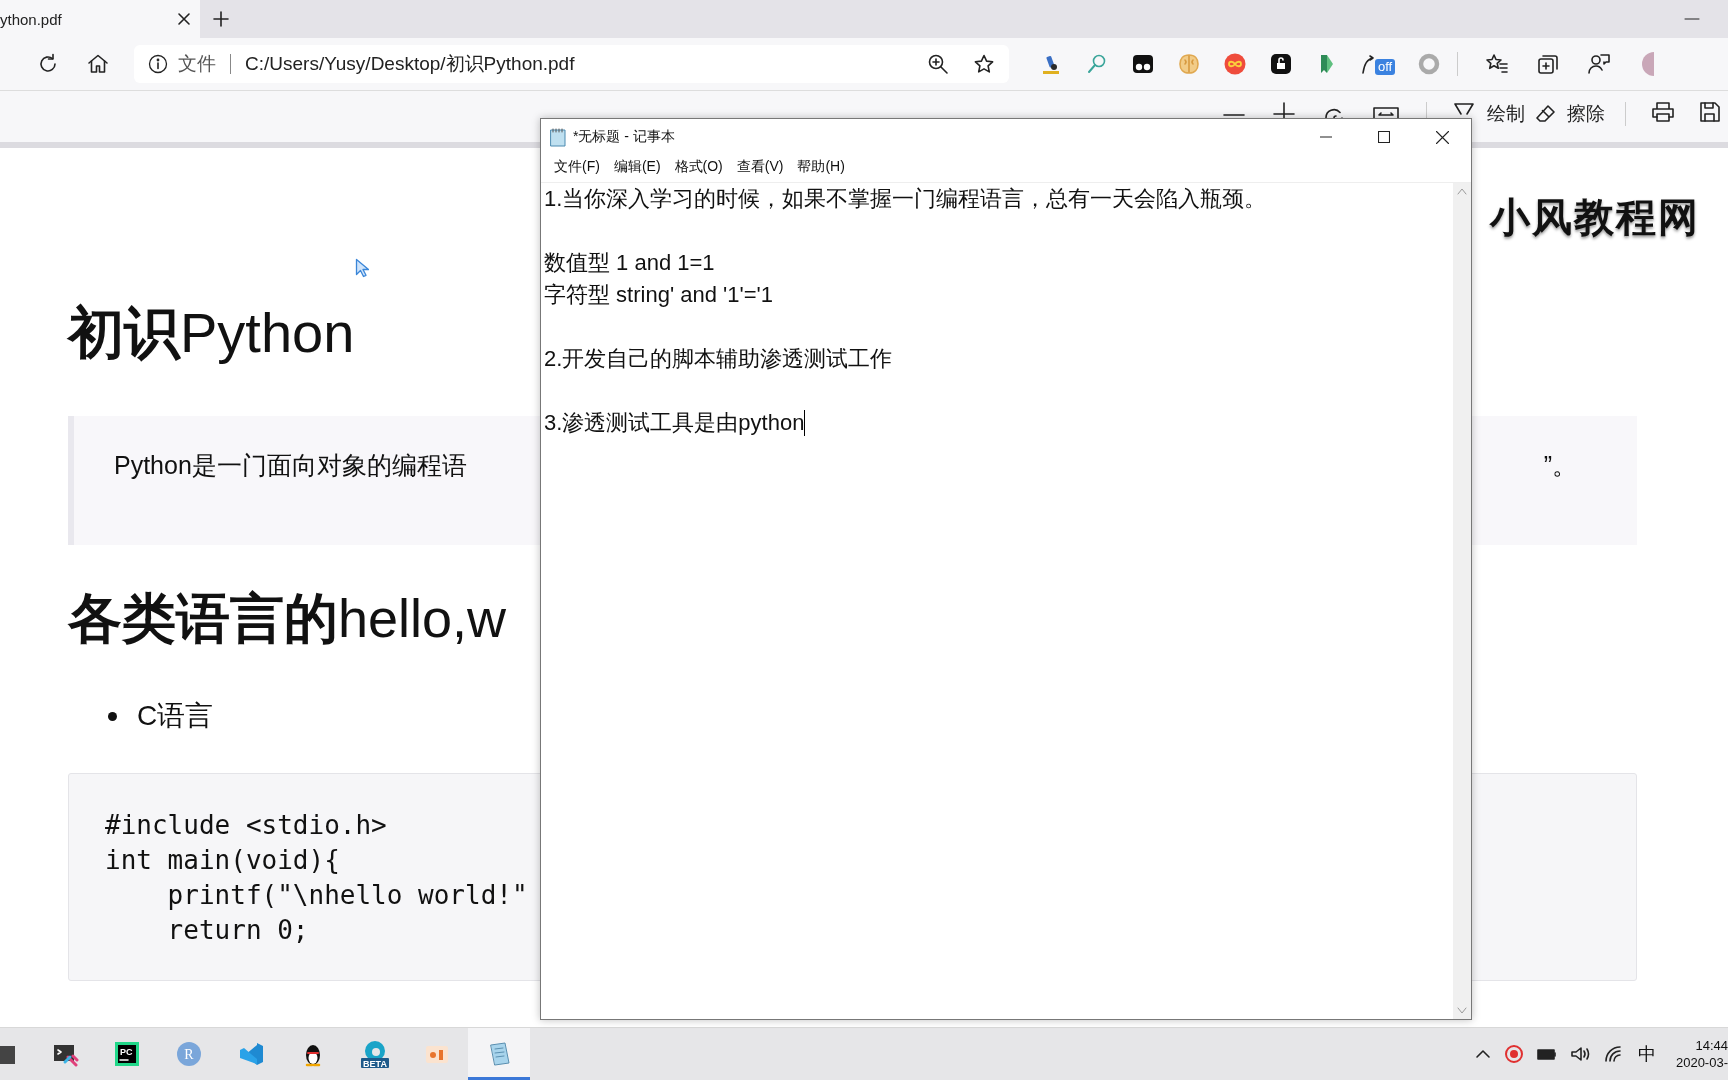  What do you see at coordinates (1497, 64) in the screenshot?
I see `favorites-icon` at bounding box center [1497, 64].